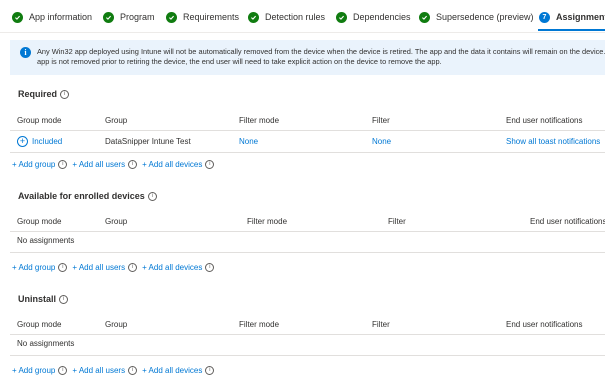  Describe the element at coordinates (381, 141) in the screenshot. I see `filter-link: None` at that location.